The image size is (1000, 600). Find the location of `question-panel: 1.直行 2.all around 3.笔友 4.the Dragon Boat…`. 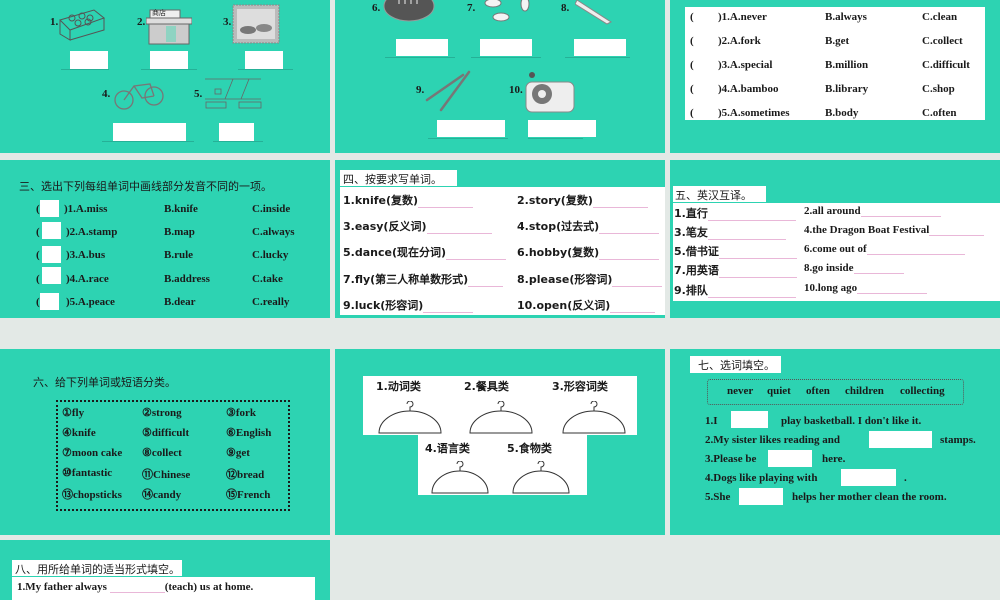

question-panel: 1.直行 2.all around 3.笔友 4.the Dragon Boat… is located at coordinates (836, 252).